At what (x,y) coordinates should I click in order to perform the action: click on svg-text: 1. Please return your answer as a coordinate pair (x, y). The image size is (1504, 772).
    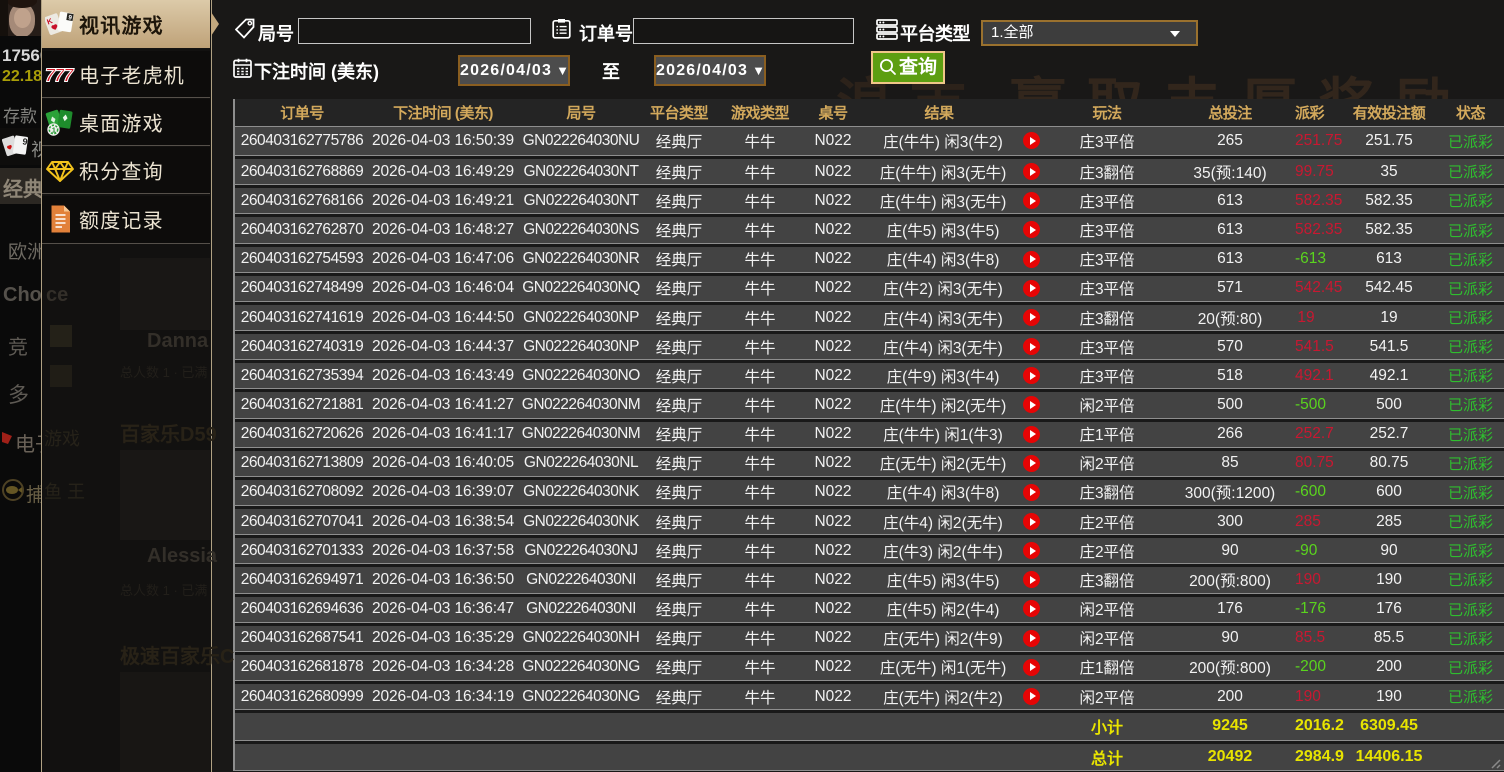
    Looking at the image, I should click on (54, 129).